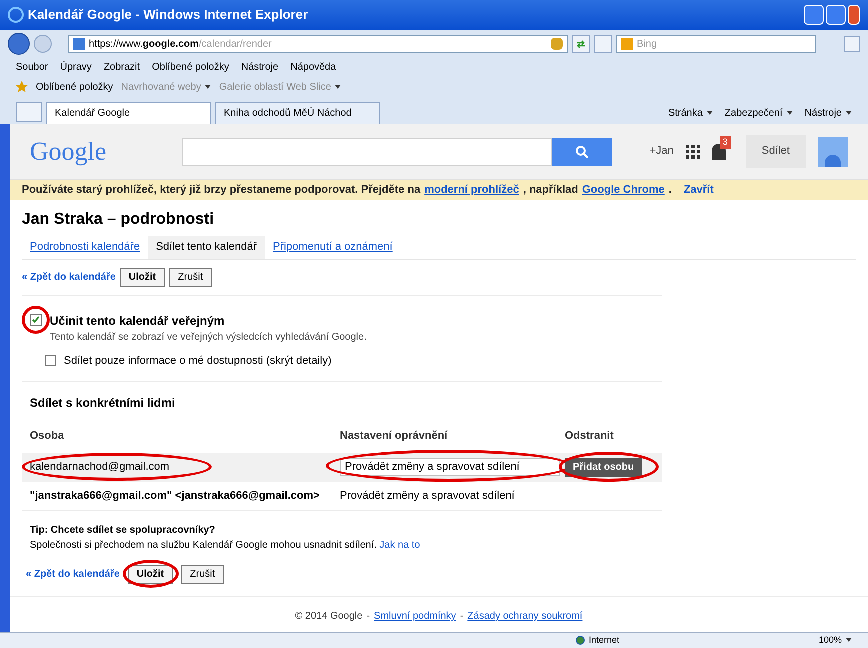 The height and width of the screenshot is (648, 868). What do you see at coordinates (758, 113) in the screenshot?
I see `command-button: Zabezpečení` at bounding box center [758, 113].